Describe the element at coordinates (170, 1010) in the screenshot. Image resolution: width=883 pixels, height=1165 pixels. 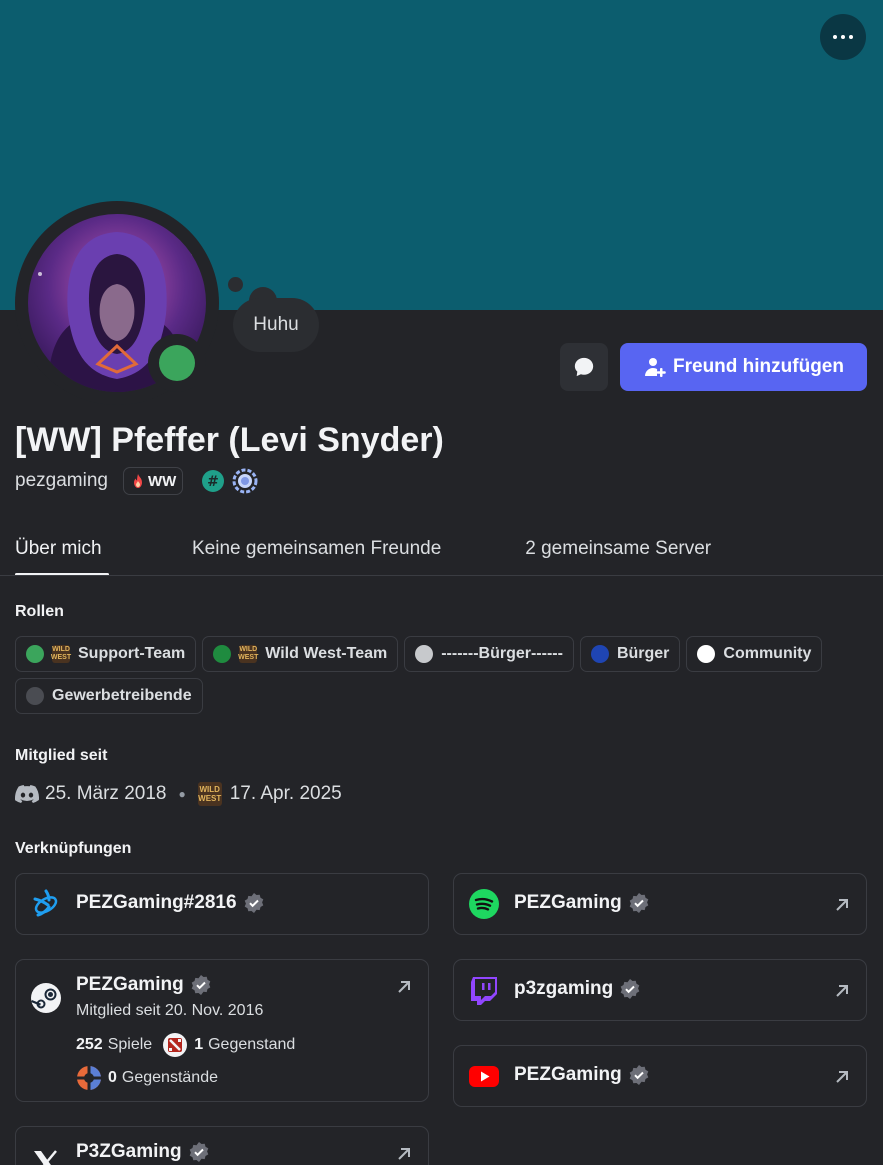
I see `steam-member-since: Mitglied seit 20. Nov. 2016` at that location.